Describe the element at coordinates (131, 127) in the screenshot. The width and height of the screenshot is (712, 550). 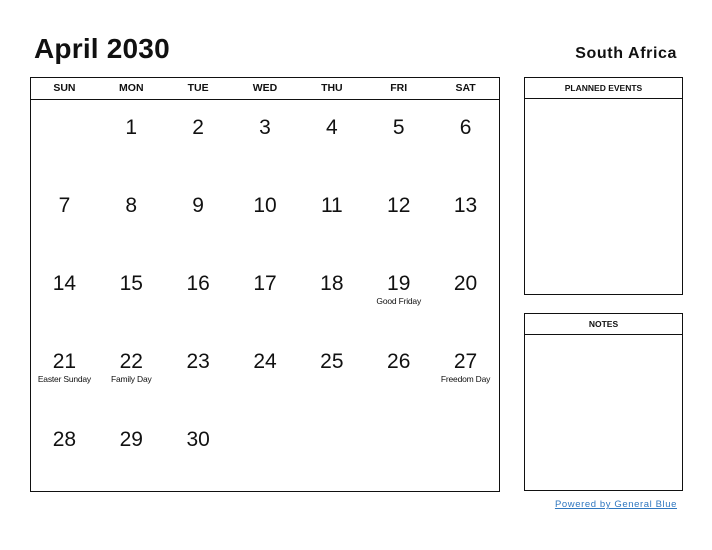
I see `day-number: 1` at that location.